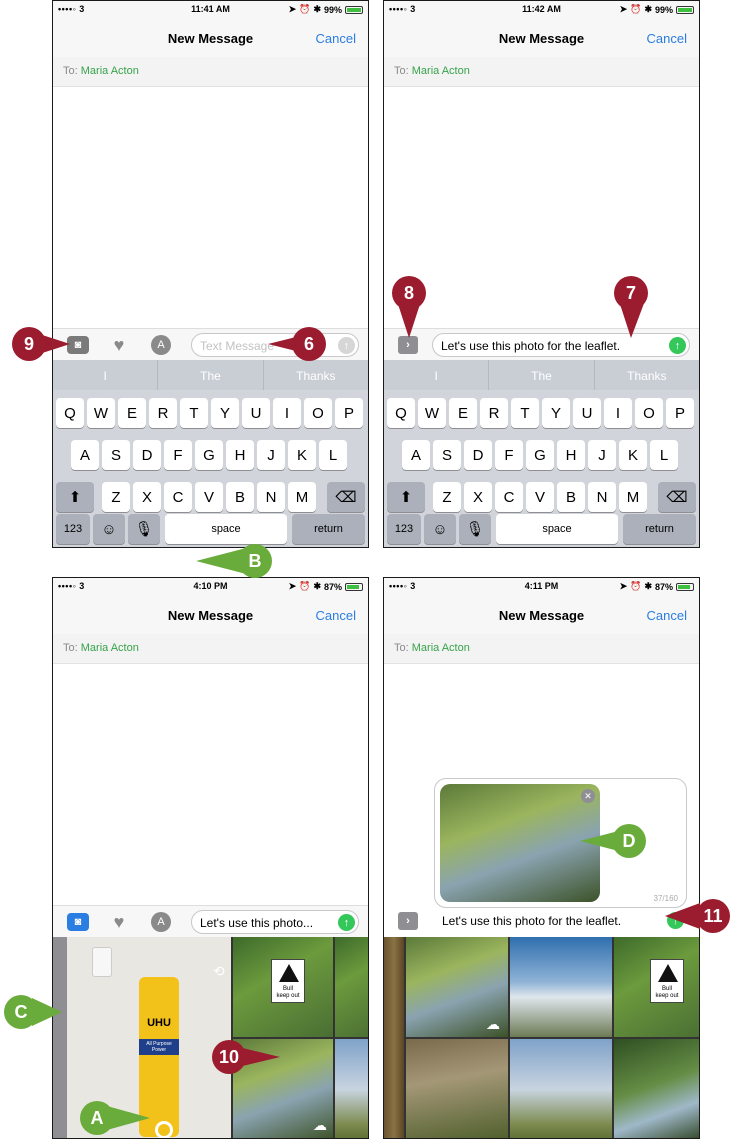  I want to click on message-input: Let's use this photo... ↑, so click(275, 922).